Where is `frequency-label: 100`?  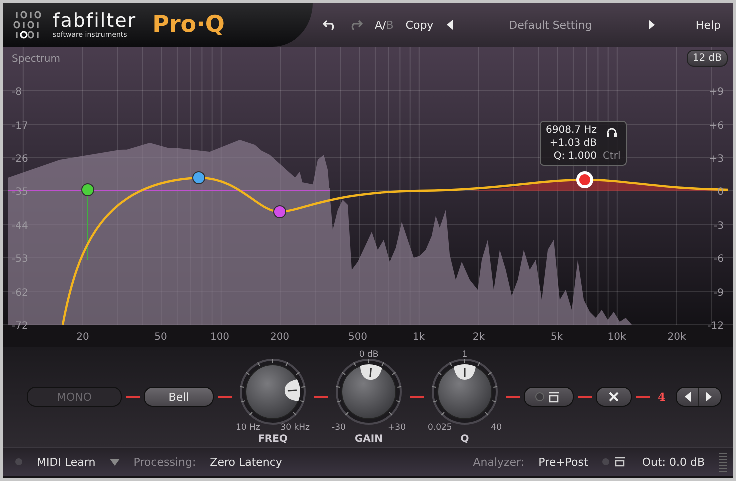 frequency-label: 100 is located at coordinates (220, 337).